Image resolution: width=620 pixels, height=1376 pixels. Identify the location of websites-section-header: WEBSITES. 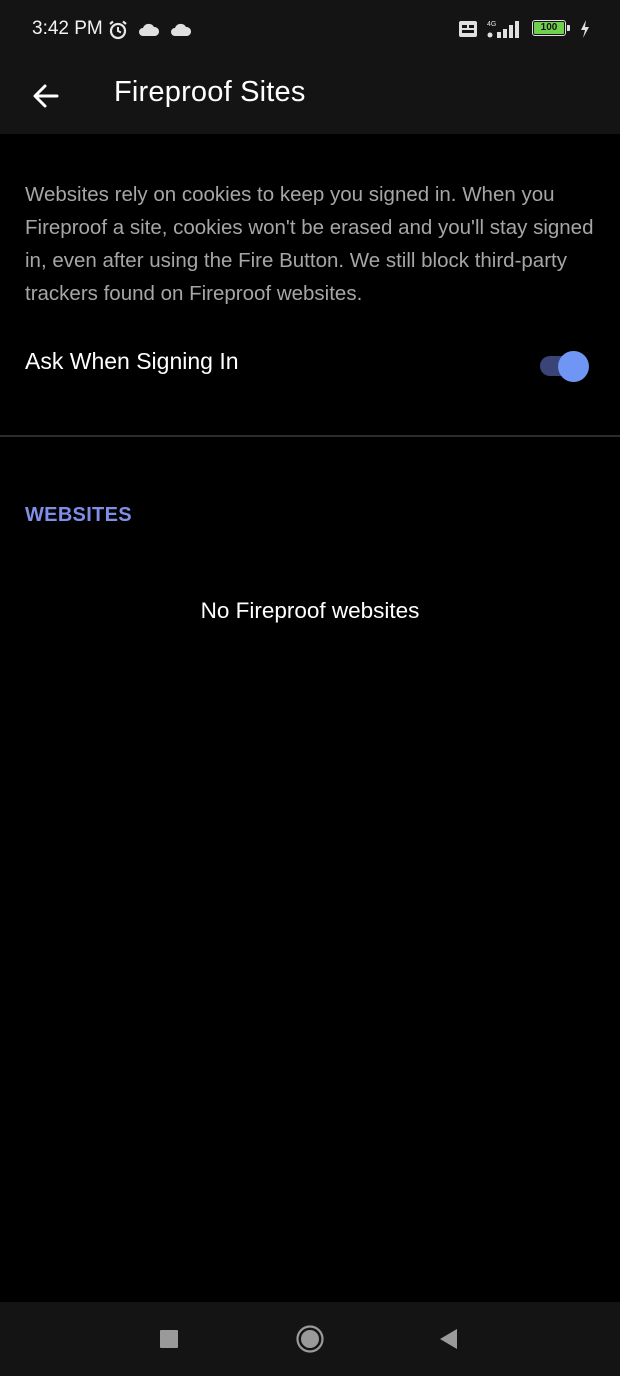
(78, 515).